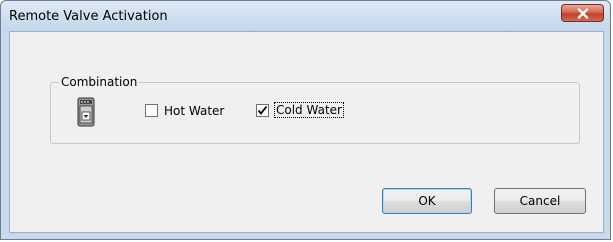 Image resolution: width=613 pixels, height=242 pixels. Describe the element at coordinates (151, 110) in the screenshot. I see `hot-water-checkbox` at that location.